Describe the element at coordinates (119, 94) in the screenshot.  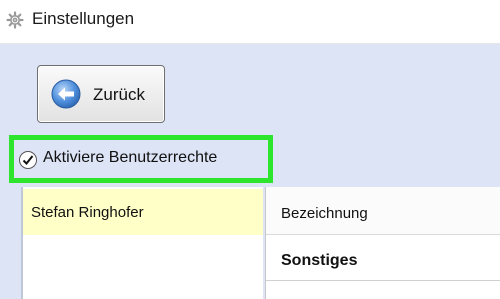
I see `back-button-label: Zurück` at that location.